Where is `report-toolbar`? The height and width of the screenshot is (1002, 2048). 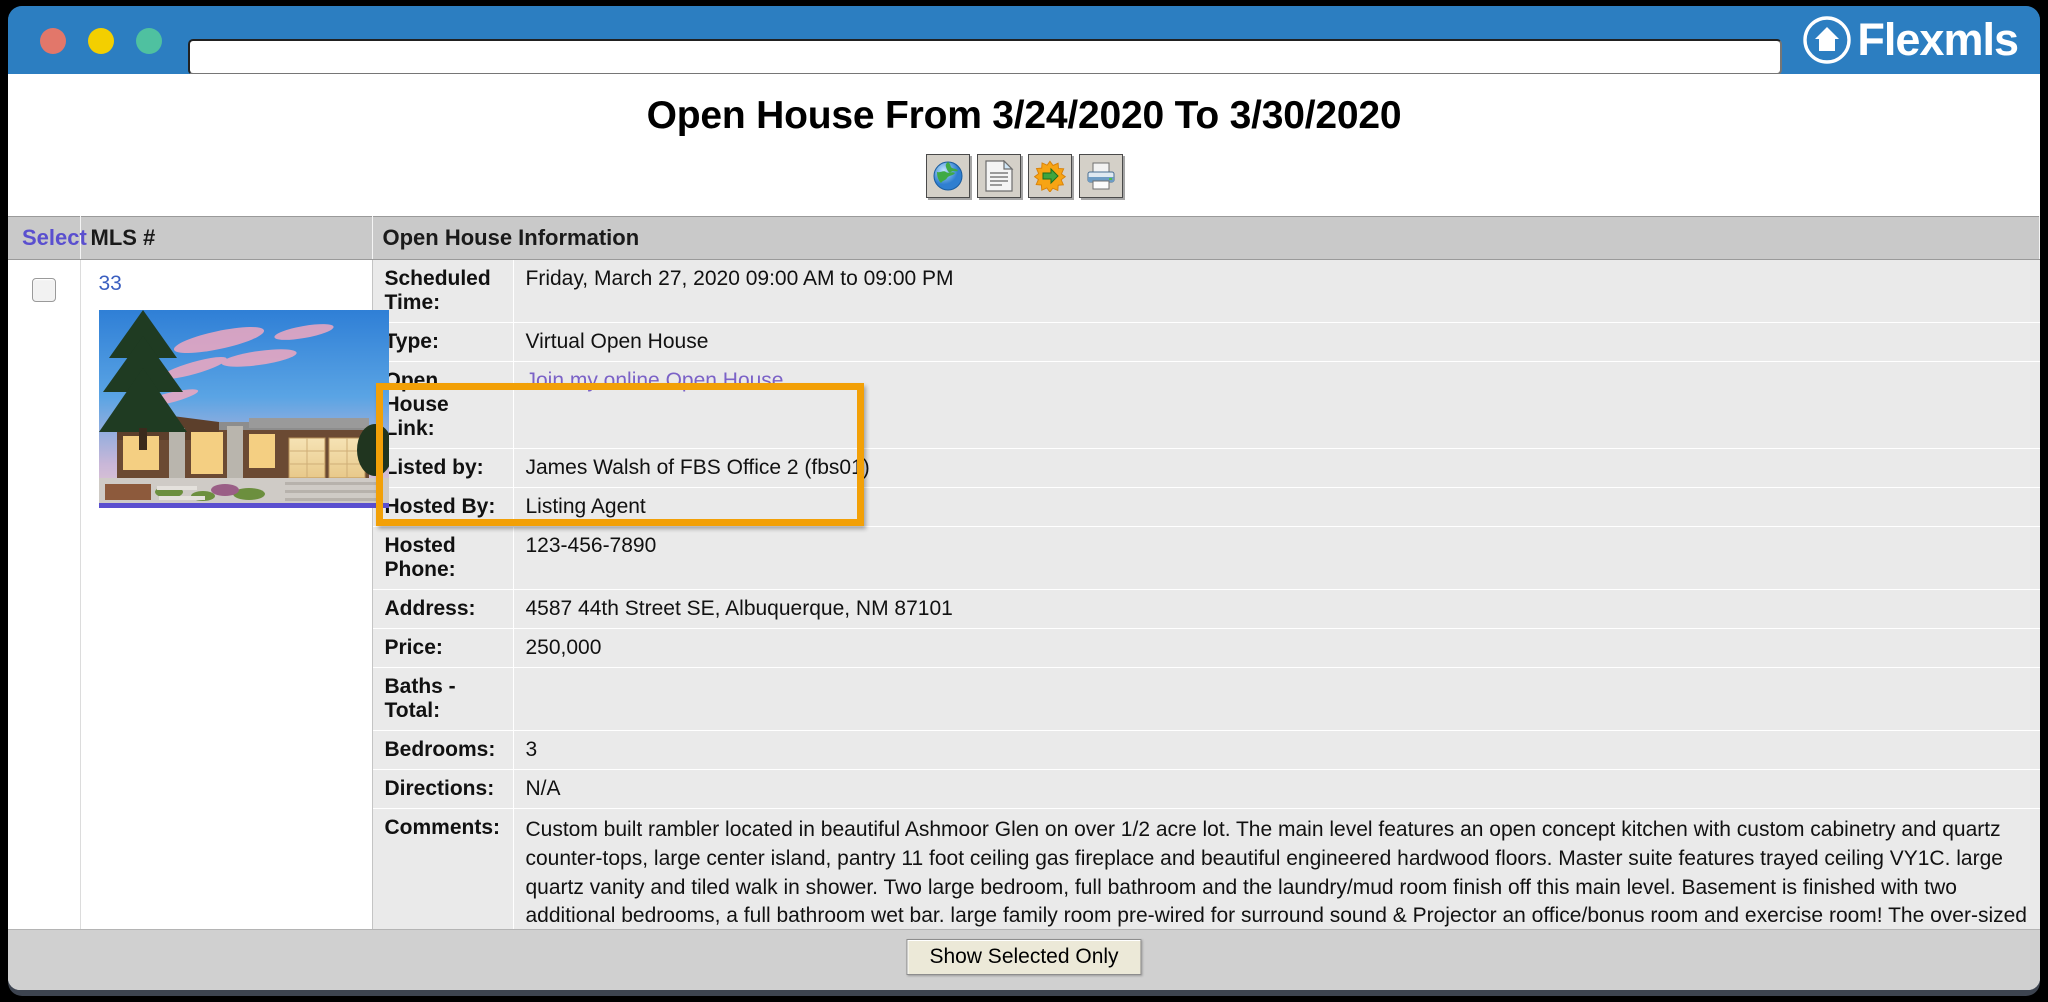 report-toolbar is located at coordinates (1024, 176).